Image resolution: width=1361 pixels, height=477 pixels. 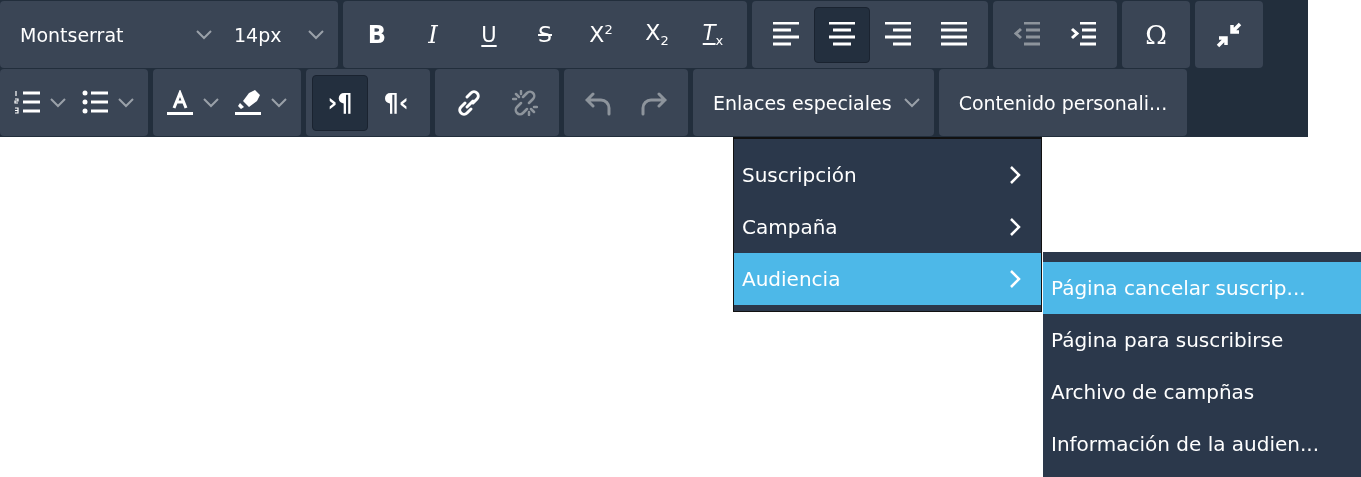 What do you see at coordinates (248, 102) in the screenshot?
I see `highlighter-icon` at bounding box center [248, 102].